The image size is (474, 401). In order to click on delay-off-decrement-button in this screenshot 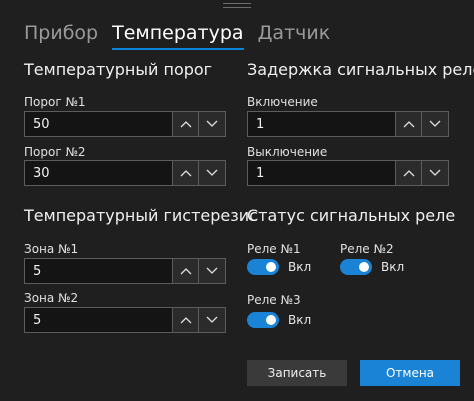, I will do `click(435, 173)`.